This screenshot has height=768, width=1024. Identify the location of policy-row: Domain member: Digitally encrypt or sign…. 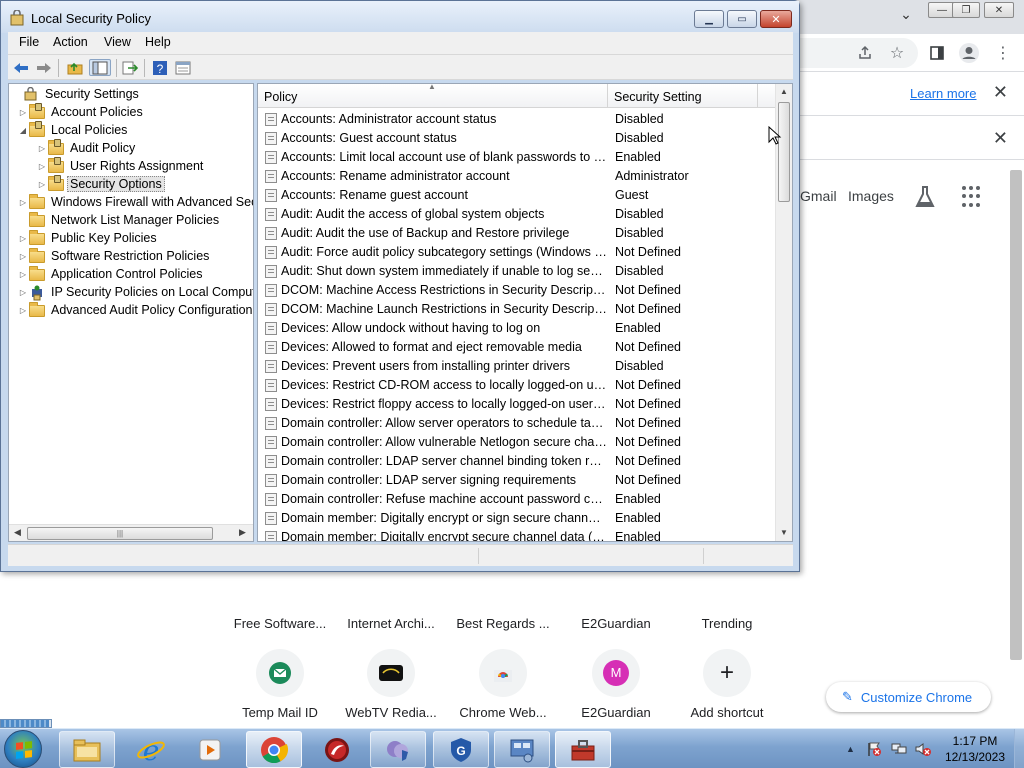
(517, 518).